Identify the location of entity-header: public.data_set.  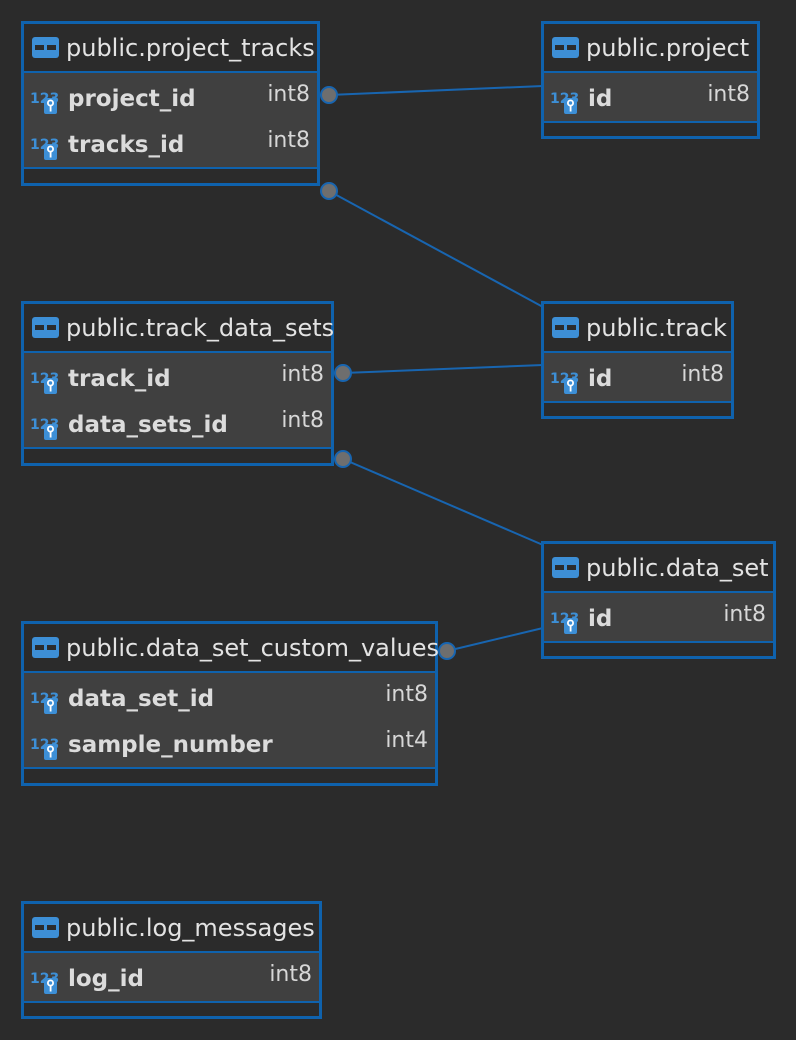
(658, 568).